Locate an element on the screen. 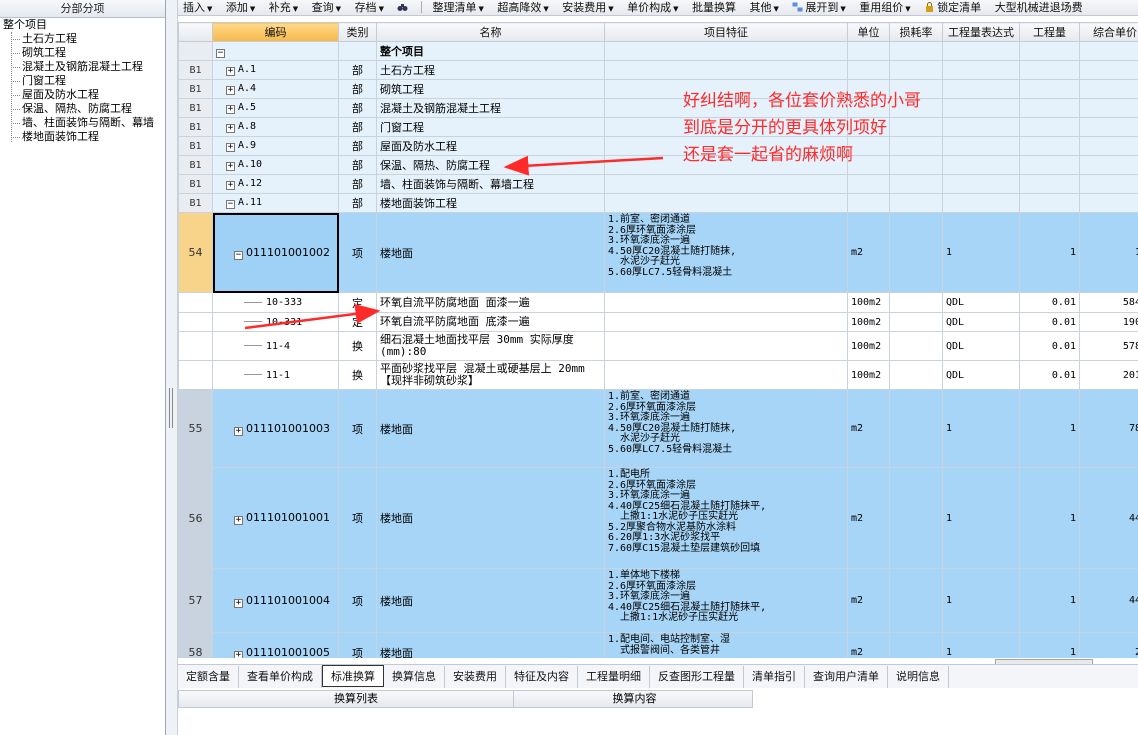  tree-item-wall-finish: 墙、柱面装饰与隔断、幕墙 is located at coordinates (82, 123).